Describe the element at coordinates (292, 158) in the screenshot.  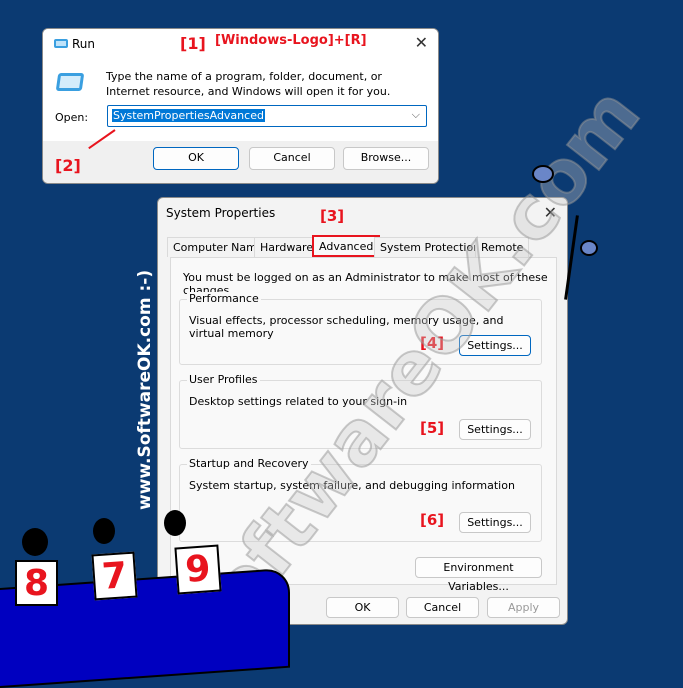
I see `run-cancel-button: Cancel` at that location.